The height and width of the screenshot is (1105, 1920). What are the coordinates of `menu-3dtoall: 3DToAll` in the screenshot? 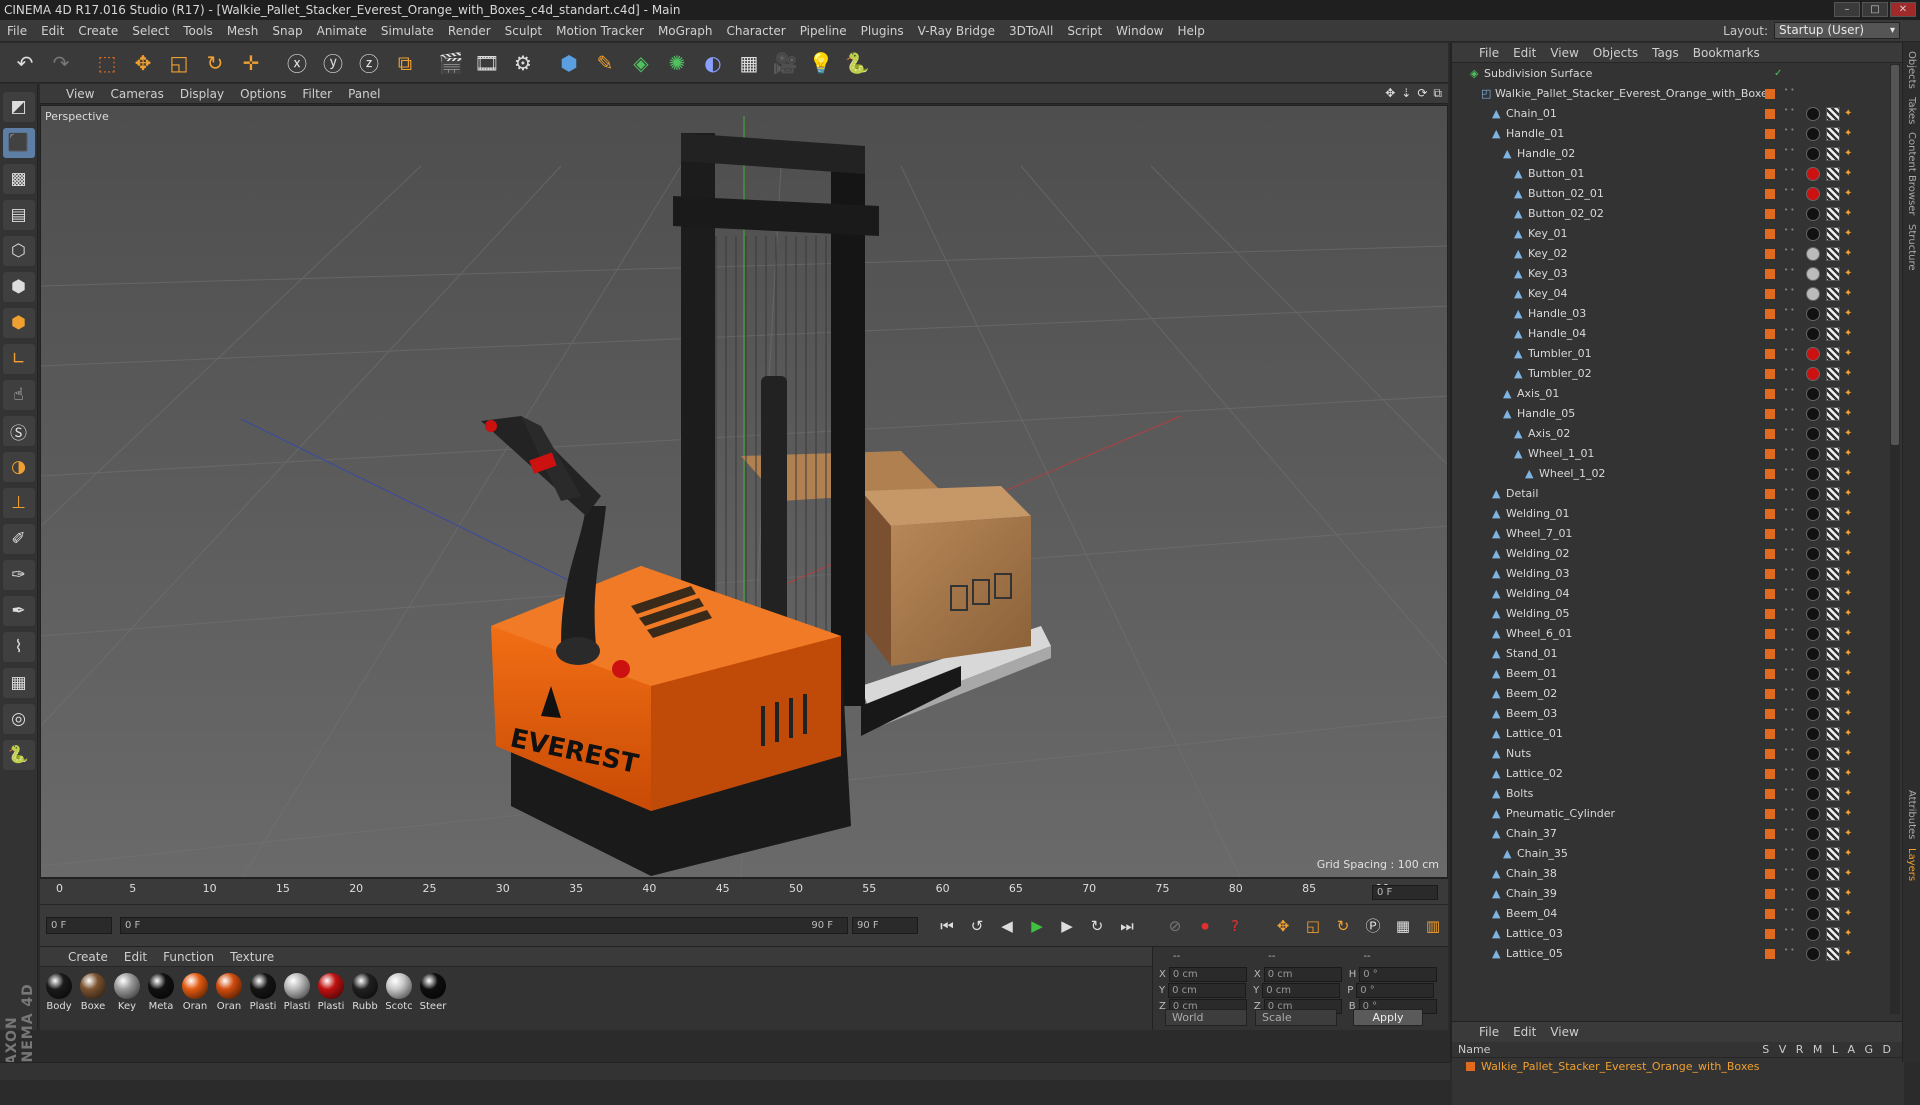 It's located at (1031, 31).